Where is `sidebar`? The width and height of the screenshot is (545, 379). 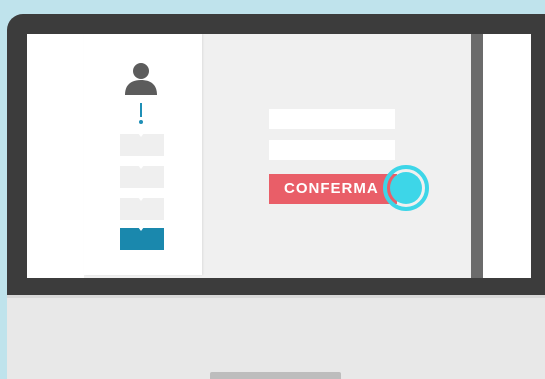 sidebar is located at coordinates (143, 154).